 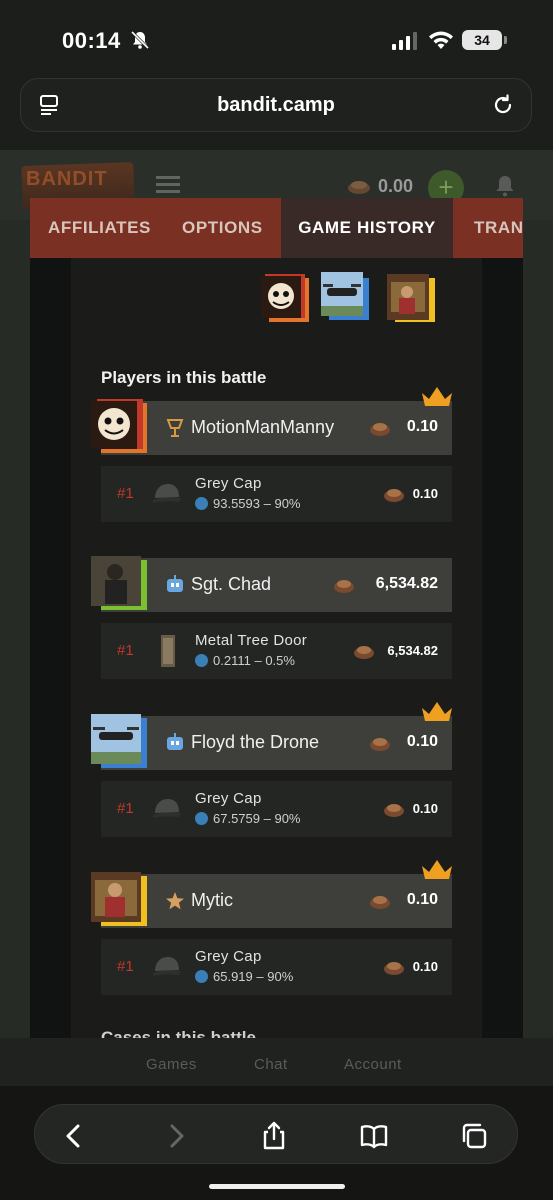 I want to click on item-chance: 0.5%, so click(x=280, y=660).